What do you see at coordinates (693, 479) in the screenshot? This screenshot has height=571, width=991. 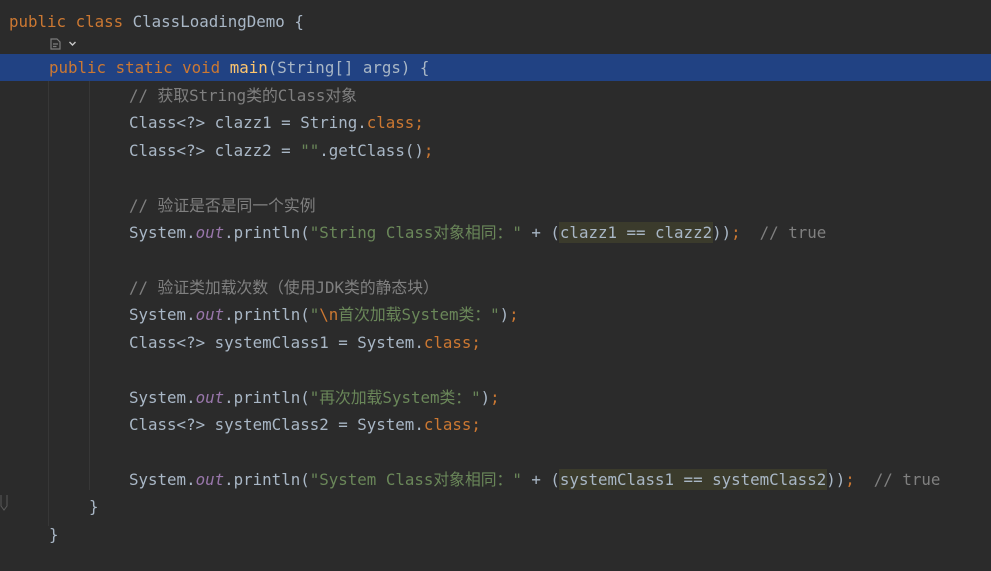 I see `code-token: systemClass1 == systemClass2` at bounding box center [693, 479].